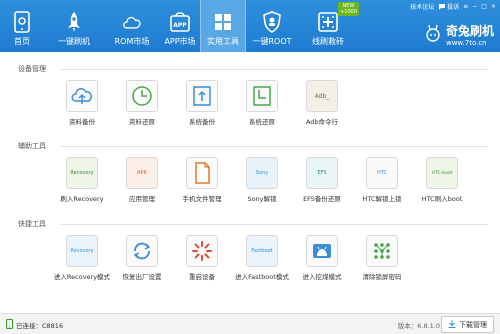 This screenshot has width=500, height=334. I want to click on apk-folder-icon: APK, so click(142, 173).